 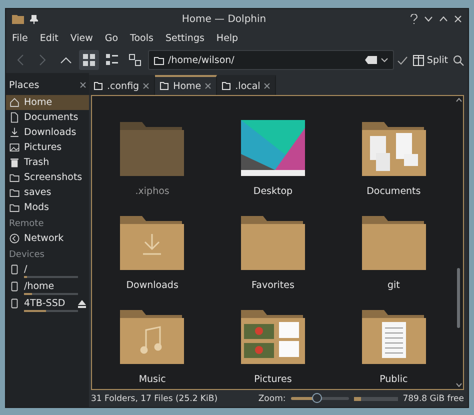 What do you see at coordinates (430, 60) in the screenshot?
I see `split-button: Split` at bounding box center [430, 60].